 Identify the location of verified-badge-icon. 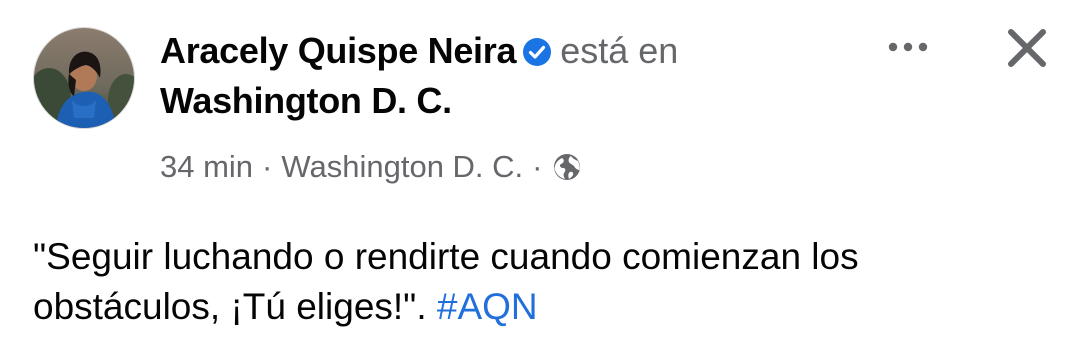
(537, 48).